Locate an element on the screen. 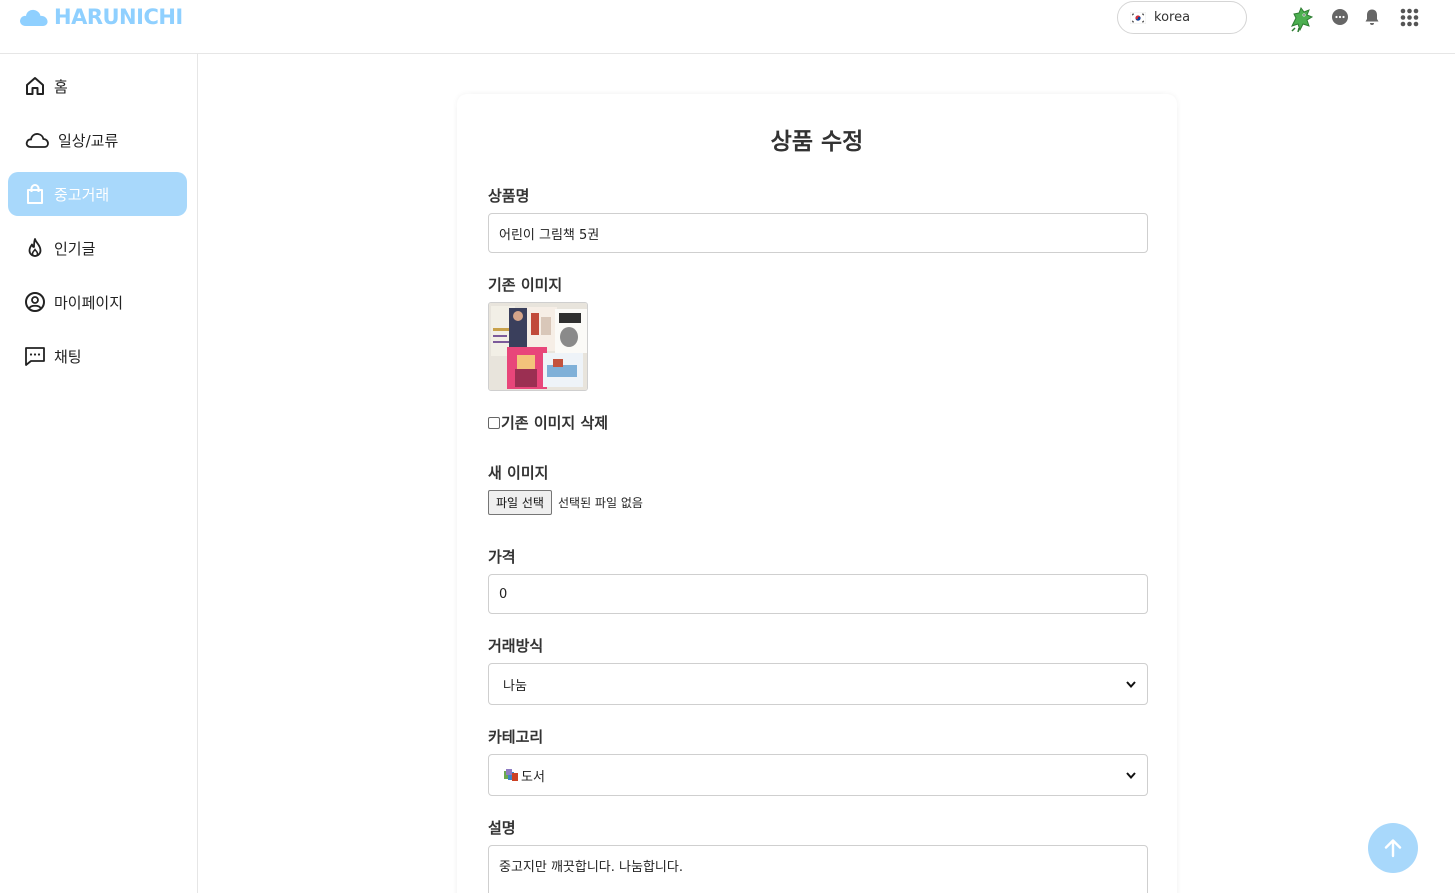 This screenshot has width=1455, height=893. apps-grid-icon is located at coordinates (1409, 17).